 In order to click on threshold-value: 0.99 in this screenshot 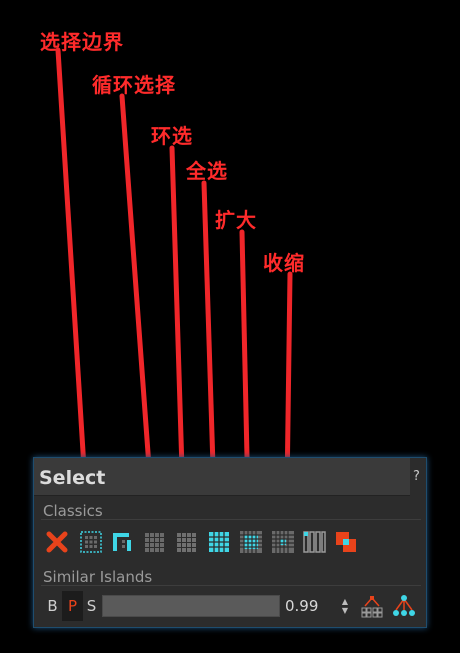, I will do `click(301, 606)`.